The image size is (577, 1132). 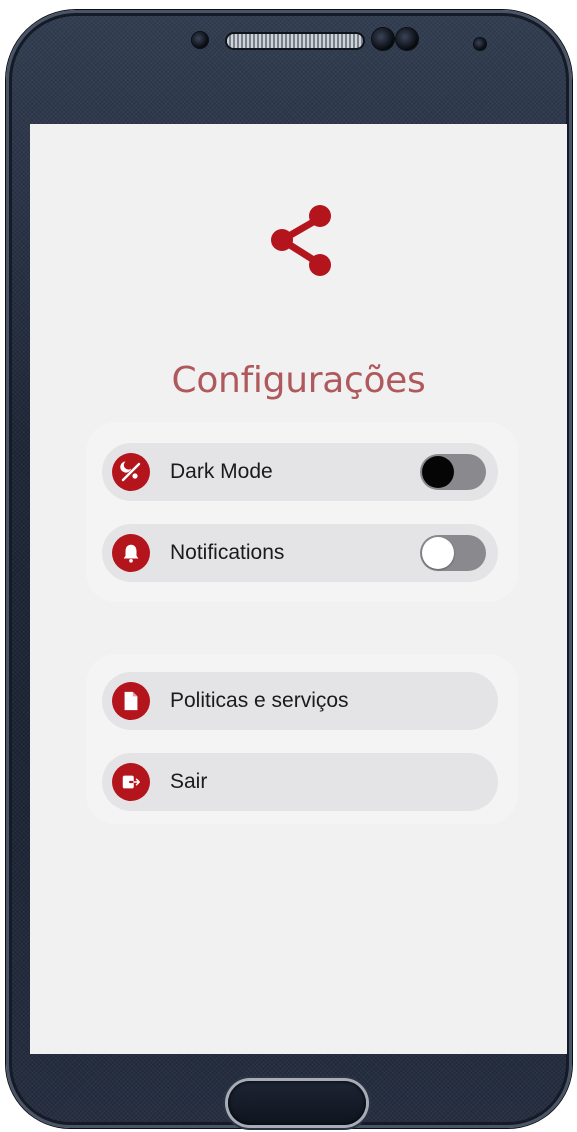 What do you see at coordinates (259, 700) in the screenshot?
I see `policies-label: Politicas e serviços` at bounding box center [259, 700].